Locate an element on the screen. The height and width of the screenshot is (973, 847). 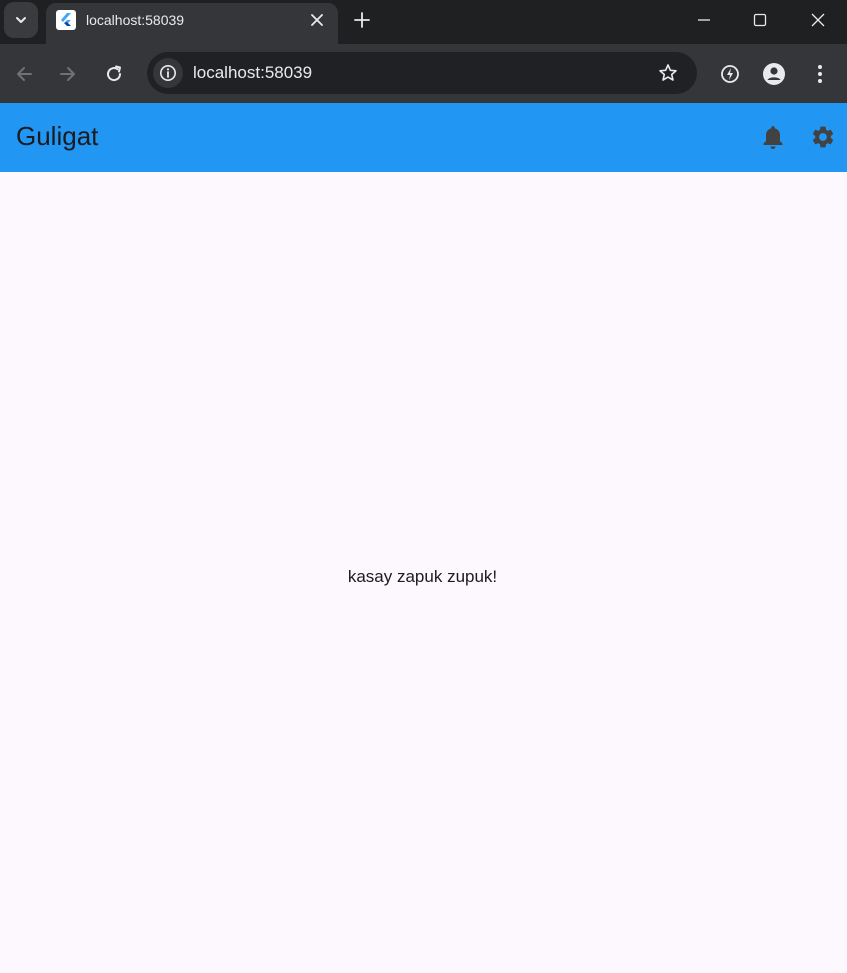
close-window-button is located at coordinates (818, 20).